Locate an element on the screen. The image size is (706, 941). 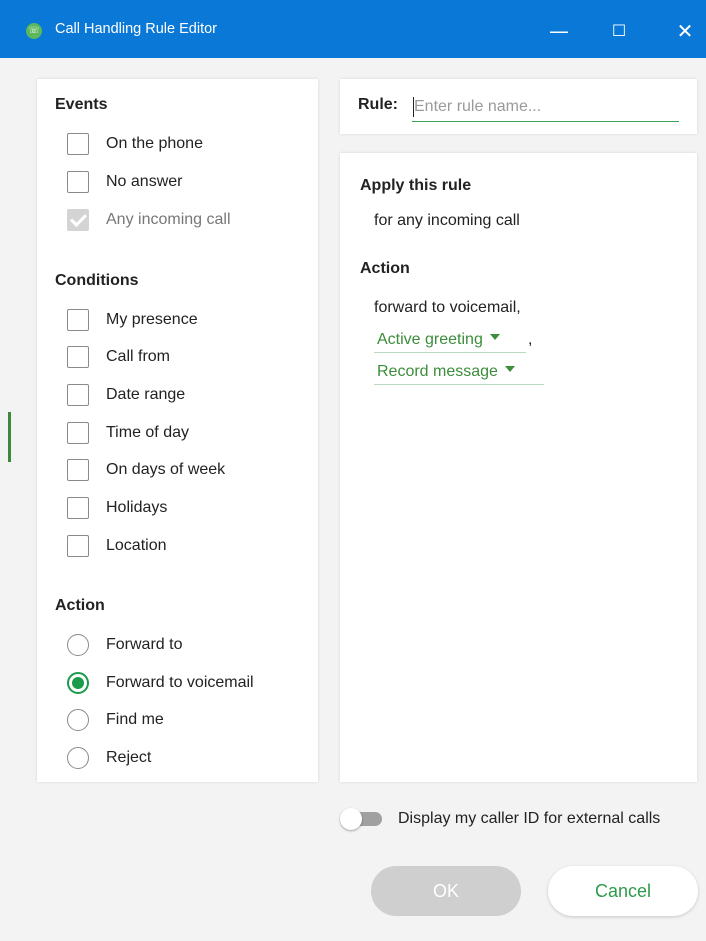
action-forward-to: Forward to is located at coordinates (124, 645).